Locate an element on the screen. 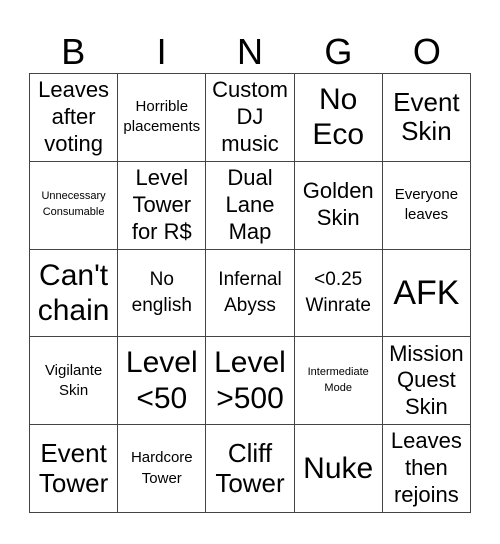 The height and width of the screenshot is (544, 500). bingo-cell: Level <50 is located at coordinates (162, 381).